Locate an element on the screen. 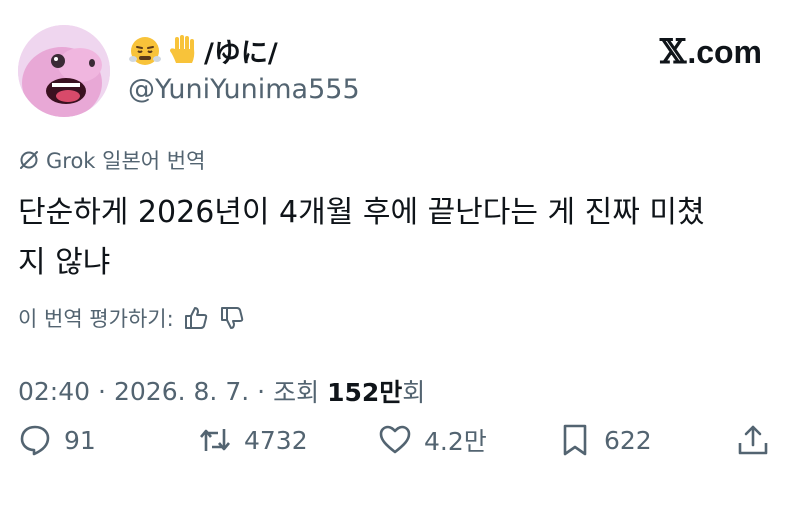 The height and width of the screenshot is (505, 800). translation-label: Grok 일본어 번역 is located at coordinates (111, 160).